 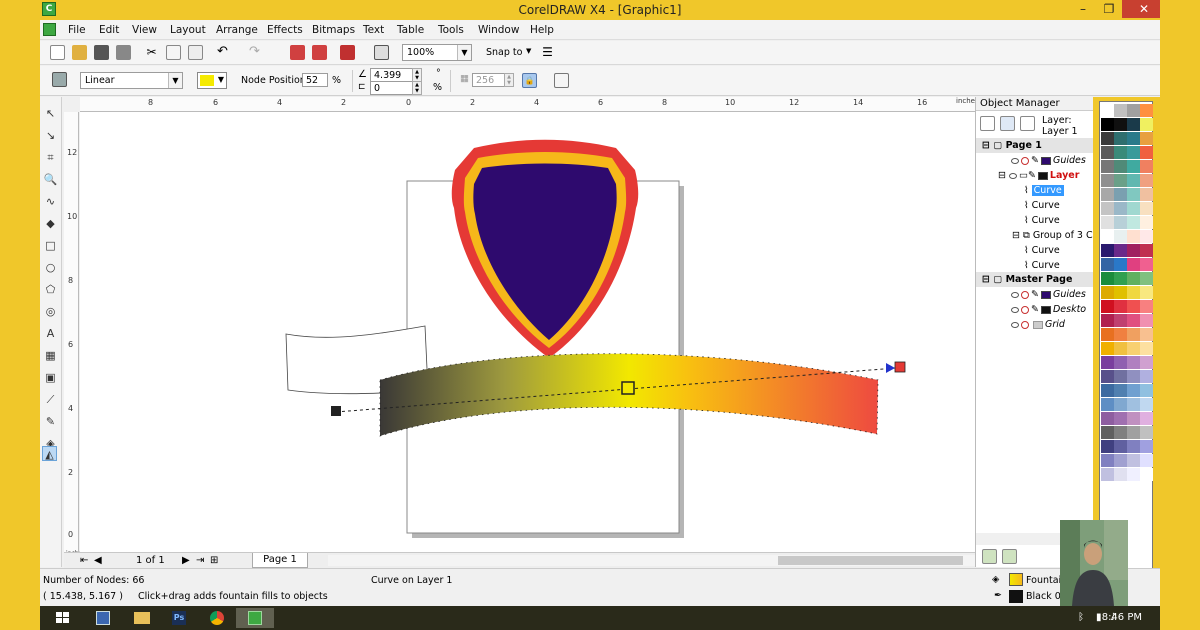 What do you see at coordinates (1038, 324) in the screenshot?
I see `tree-grid: Grid` at bounding box center [1038, 324].